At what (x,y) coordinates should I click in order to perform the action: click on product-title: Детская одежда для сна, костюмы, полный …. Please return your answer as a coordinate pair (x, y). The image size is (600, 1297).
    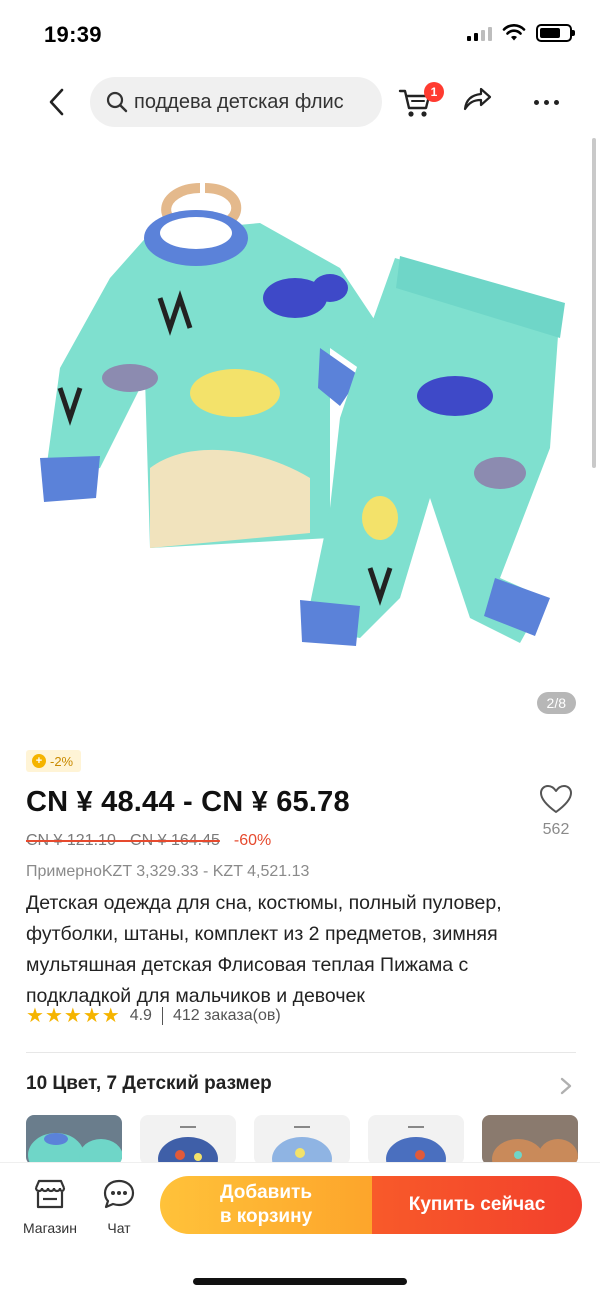
    Looking at the image, I should click on (264, 949).